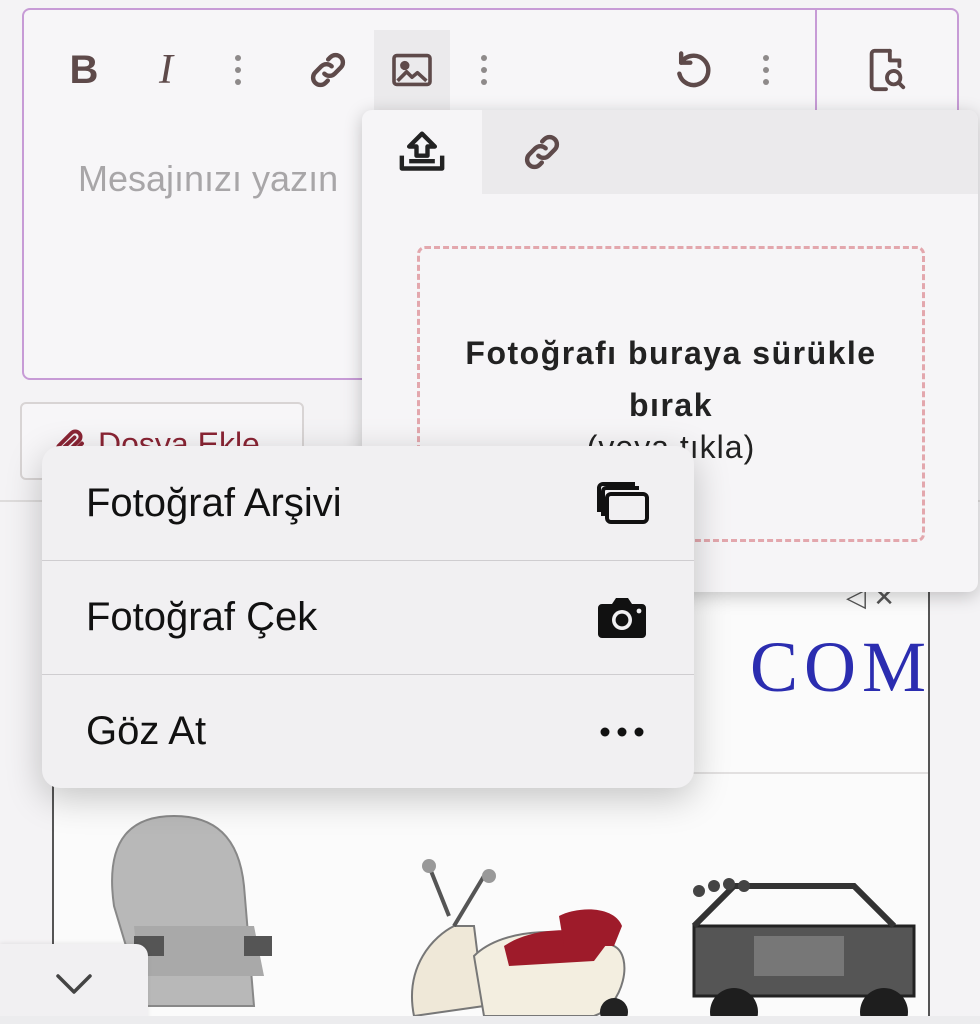 The width and height of the screenshot is (980, 1024). I want to click on upload-icon, so click(422, 151).